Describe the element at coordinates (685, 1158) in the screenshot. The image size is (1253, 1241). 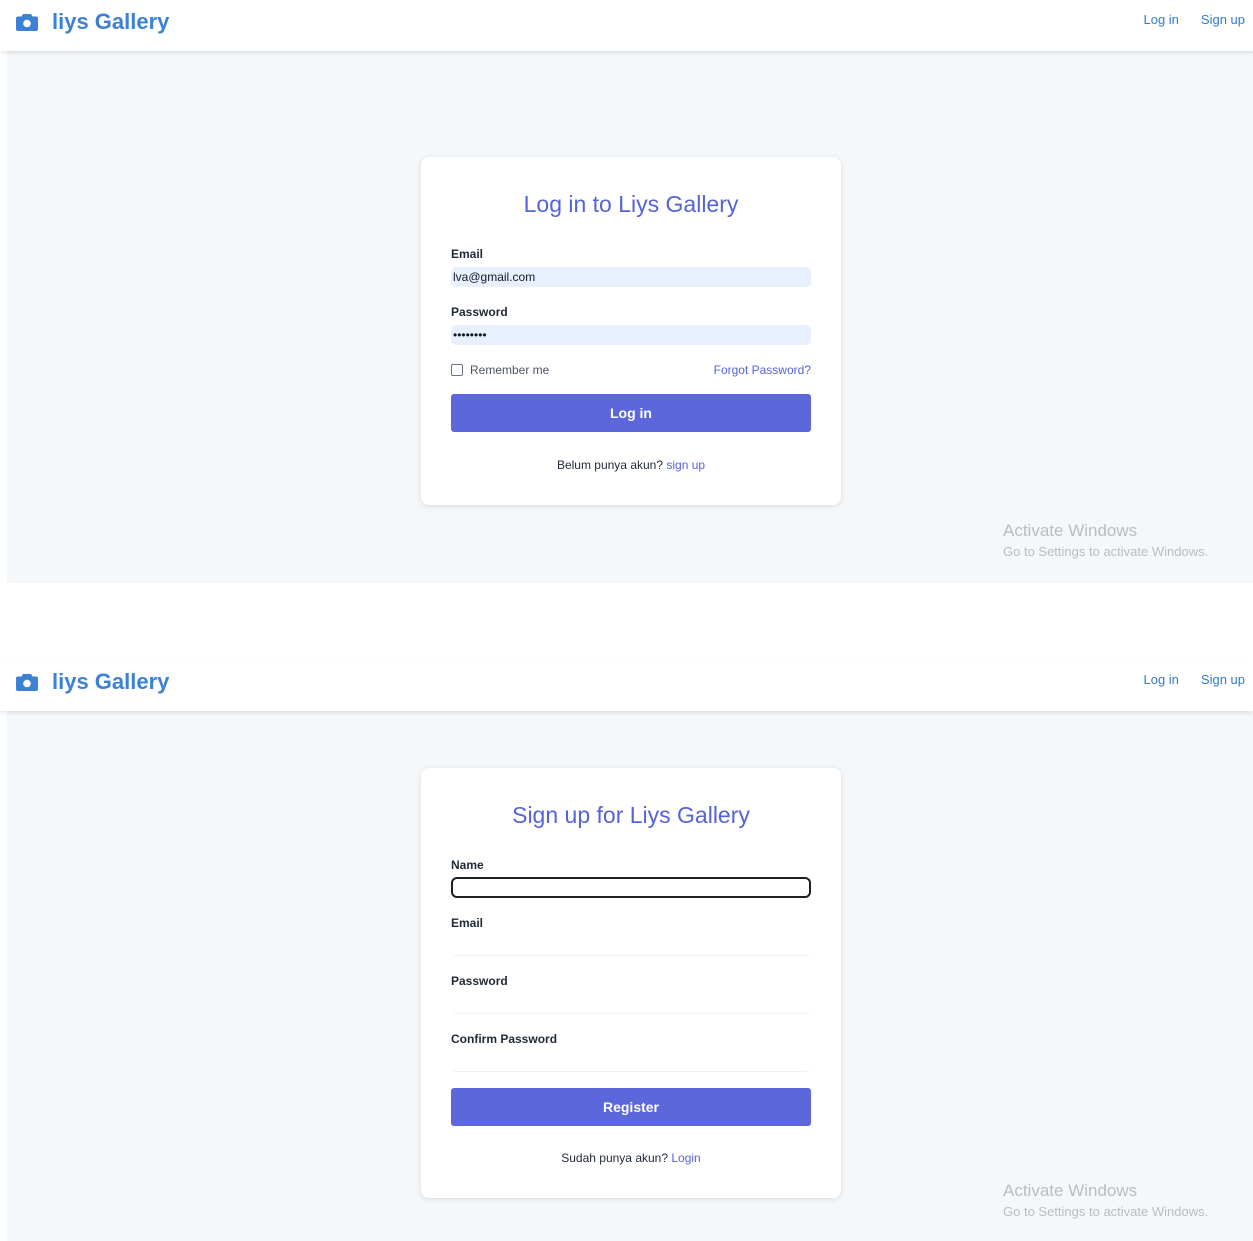
I see `login-link: Login` at that location.